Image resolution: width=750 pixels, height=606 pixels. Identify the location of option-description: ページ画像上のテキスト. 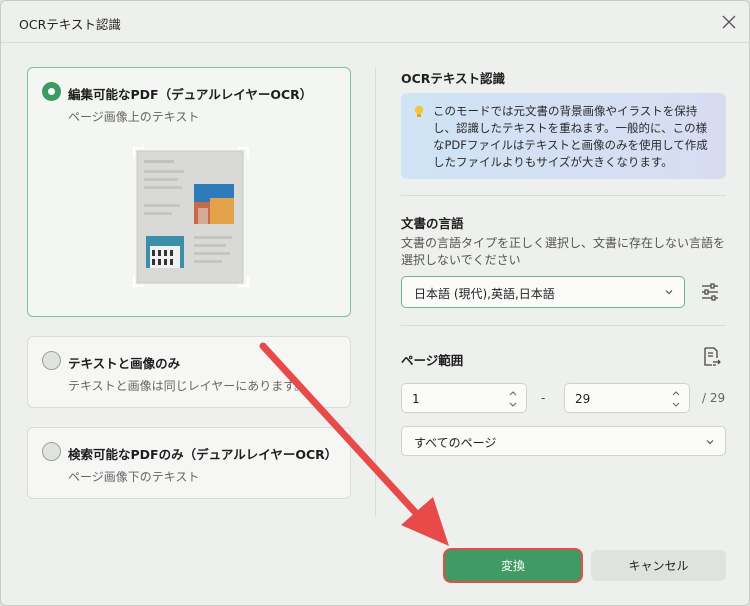
(134, 117).